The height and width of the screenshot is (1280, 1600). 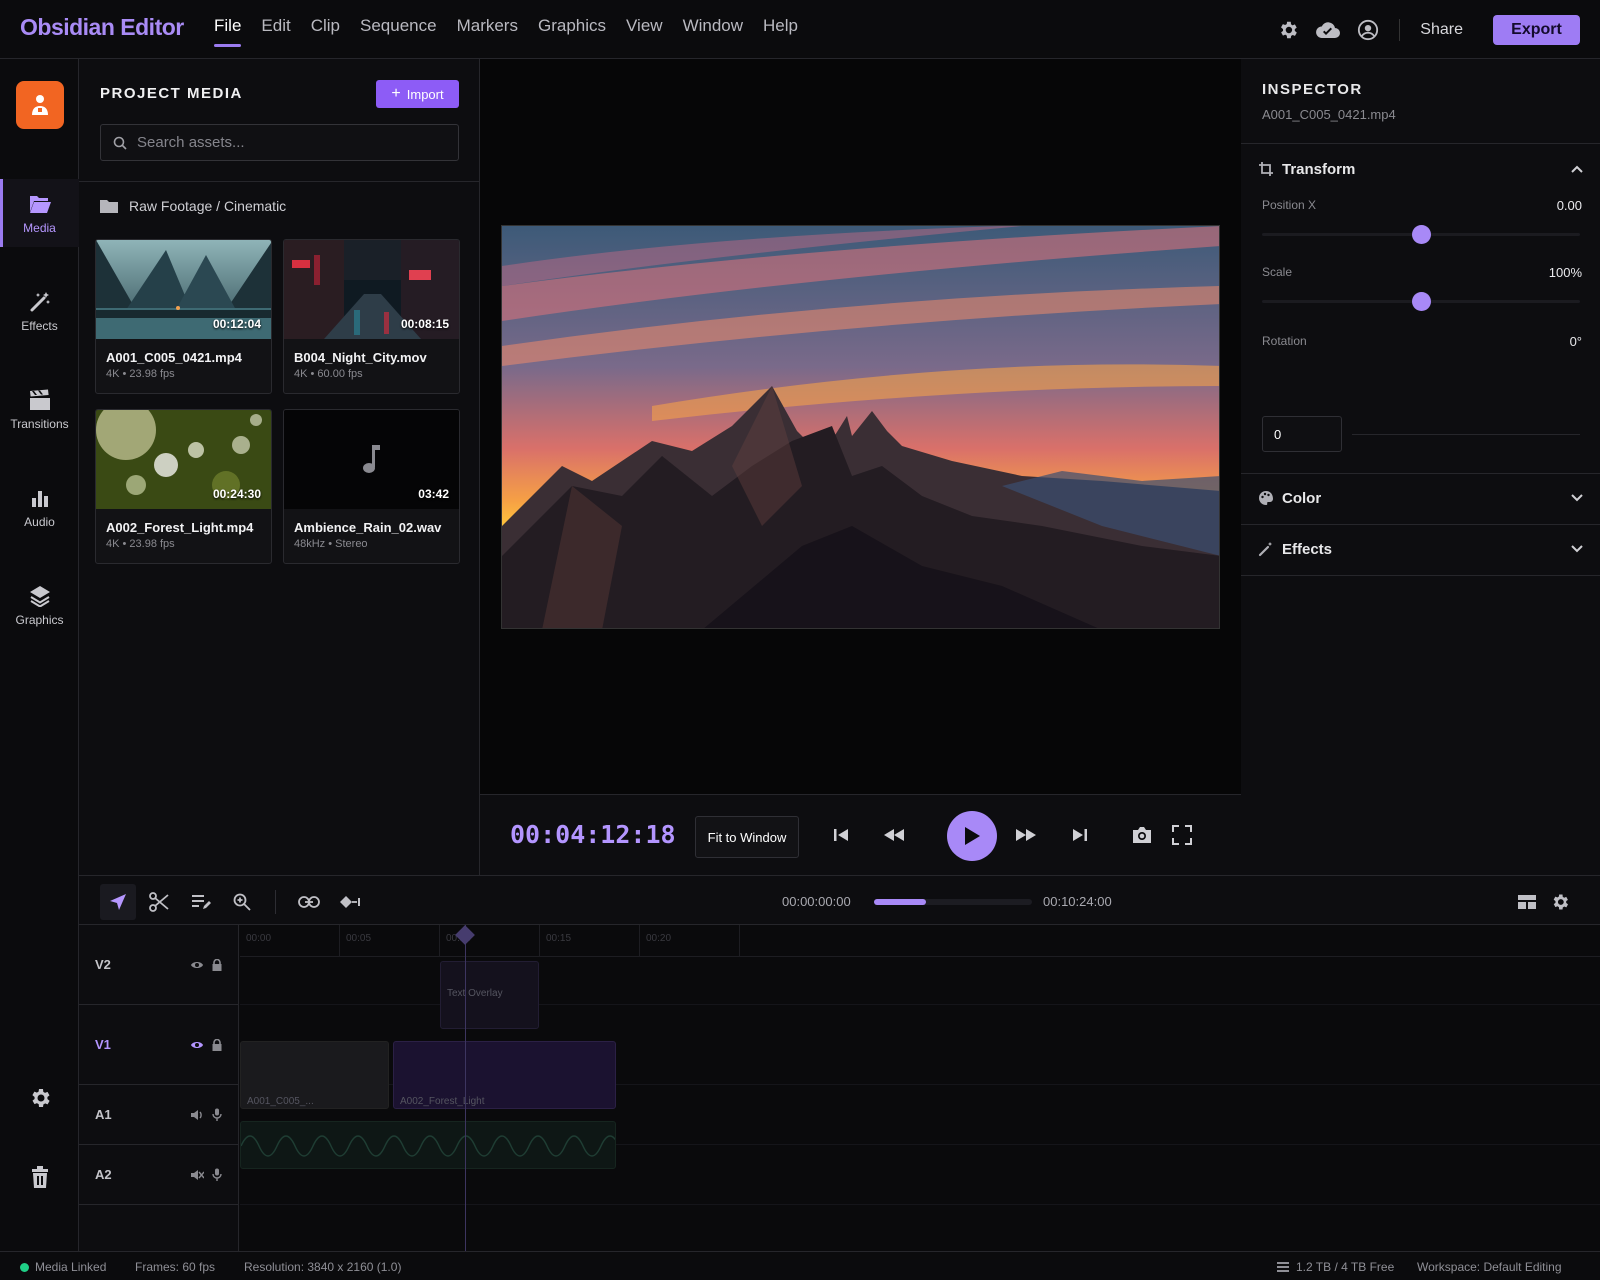 What do you see at coordinates (1319, 169) in the screenshot?
I see `section-label: Transform` at bounding box center [1319, 169].